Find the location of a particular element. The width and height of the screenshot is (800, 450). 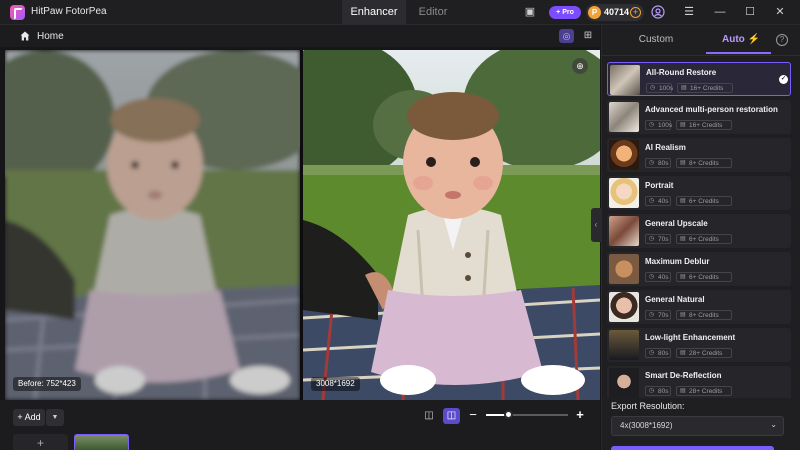

sub-header is located at coordinates (300, 36).